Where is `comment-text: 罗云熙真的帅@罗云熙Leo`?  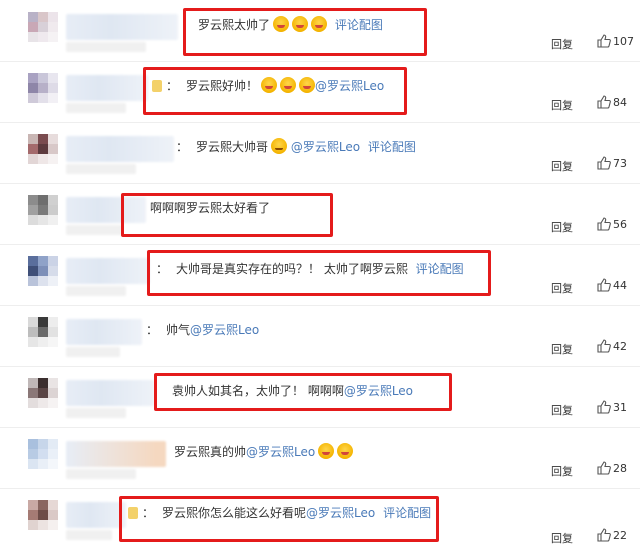
comment-text: 罗云熙真的帅@罗云熙Leo is located at coordinates (264, 452).